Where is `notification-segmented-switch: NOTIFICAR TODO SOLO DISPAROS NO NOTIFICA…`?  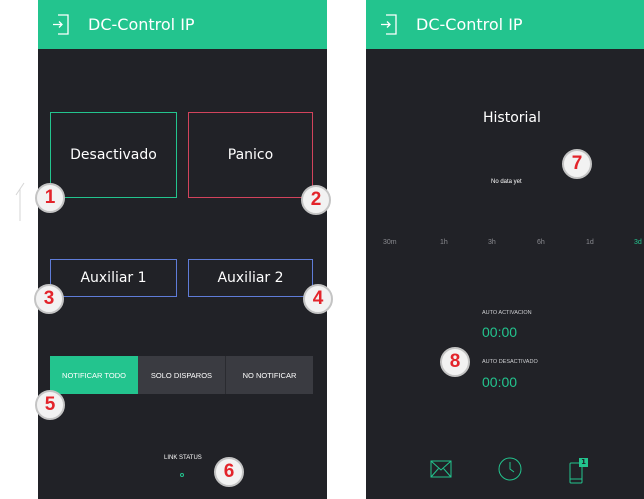
notification-segmented-switch: NOTIFICAR TODO SOLO DISPAROS NO NOTIFICA… is located at coordinates (181, 375).